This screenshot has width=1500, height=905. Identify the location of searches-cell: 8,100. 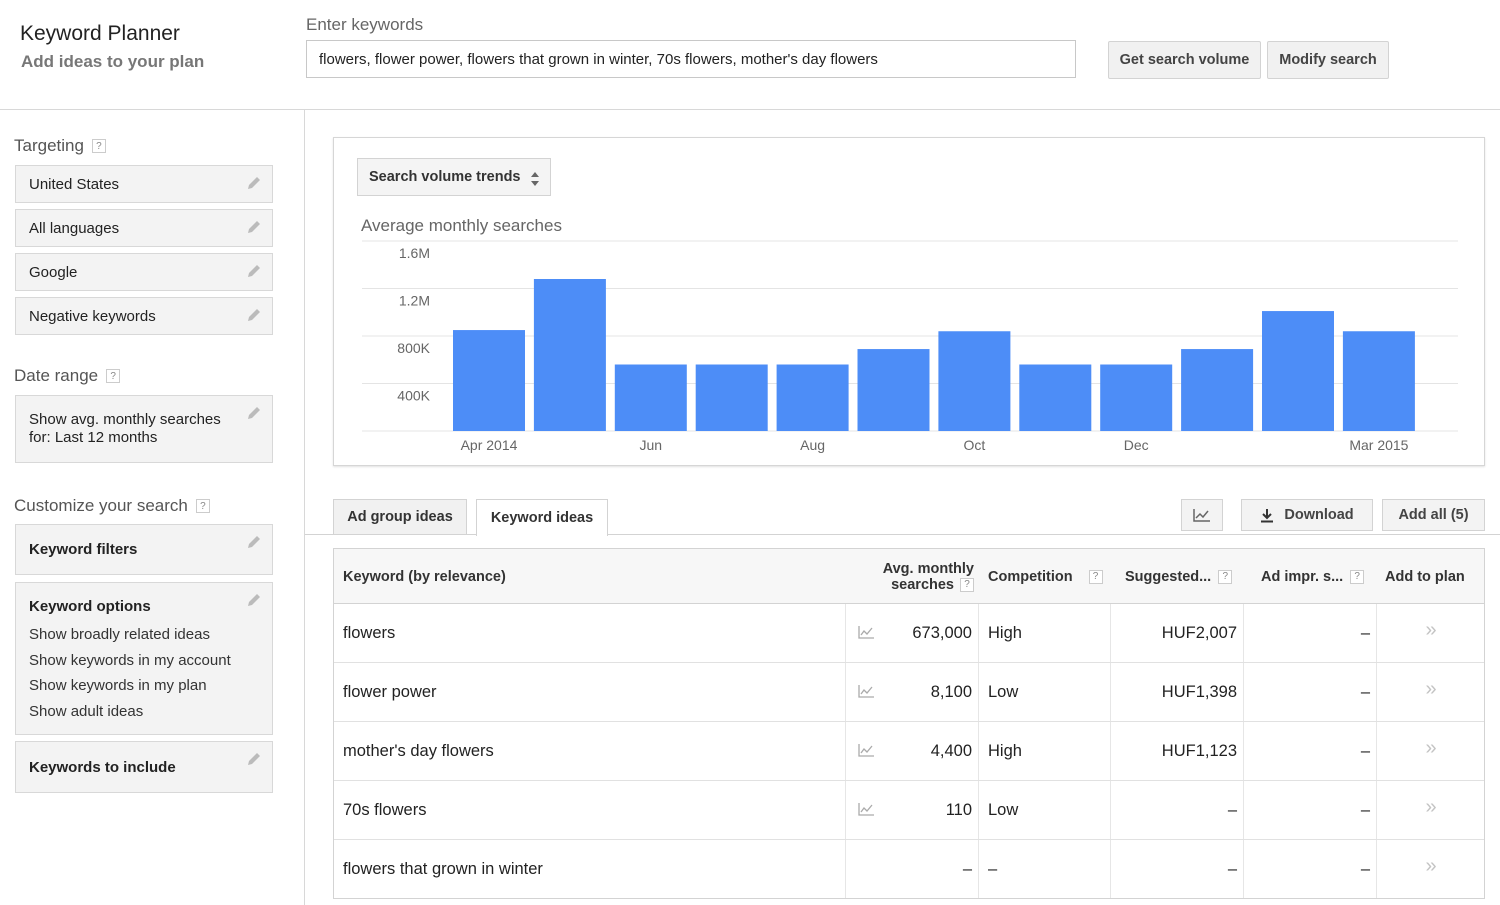
(951, 691).